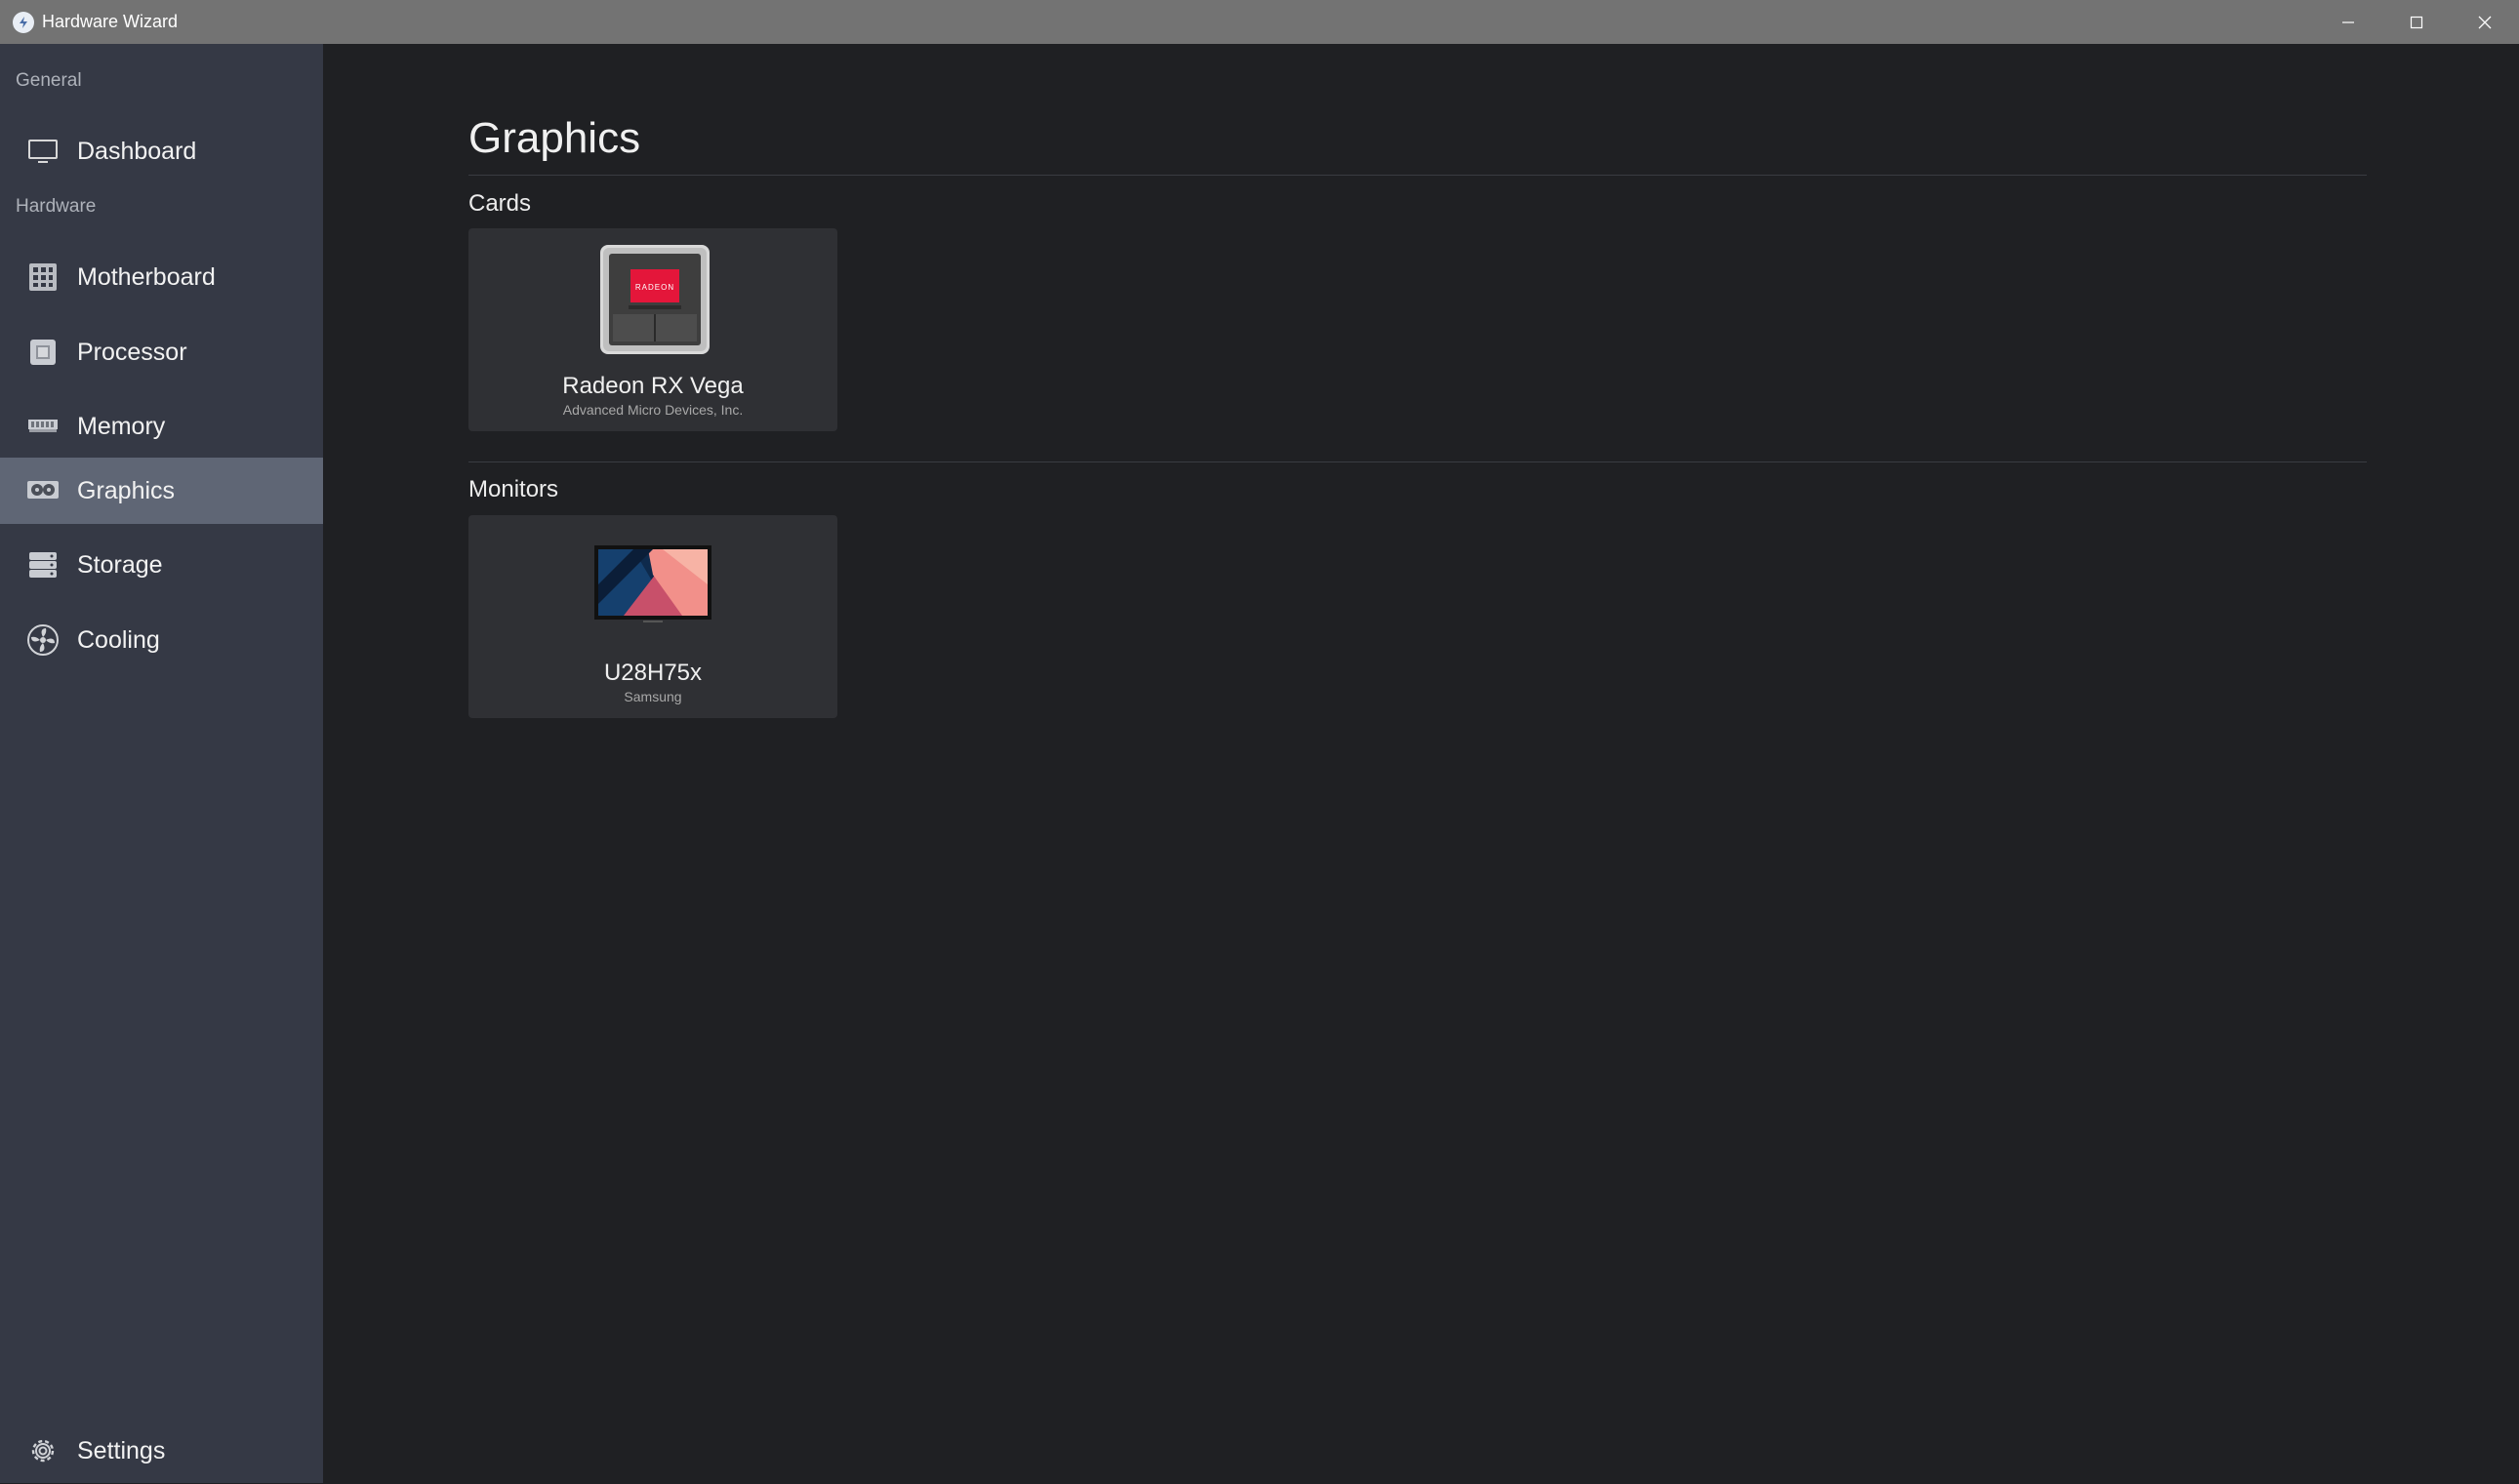 Image resolution: width=2519 pixels, height=1484 pixels. Describe the element at coordinates (1417, 461) in the screenshot. I see `section-divider` at that location.